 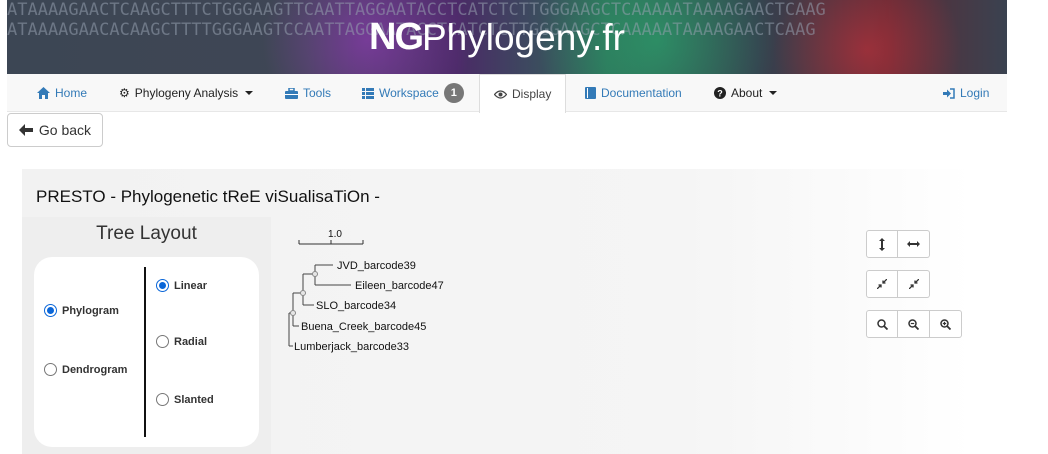 I want to click on leaf-label: JVD_barcode39, so click(x=376, y=266).